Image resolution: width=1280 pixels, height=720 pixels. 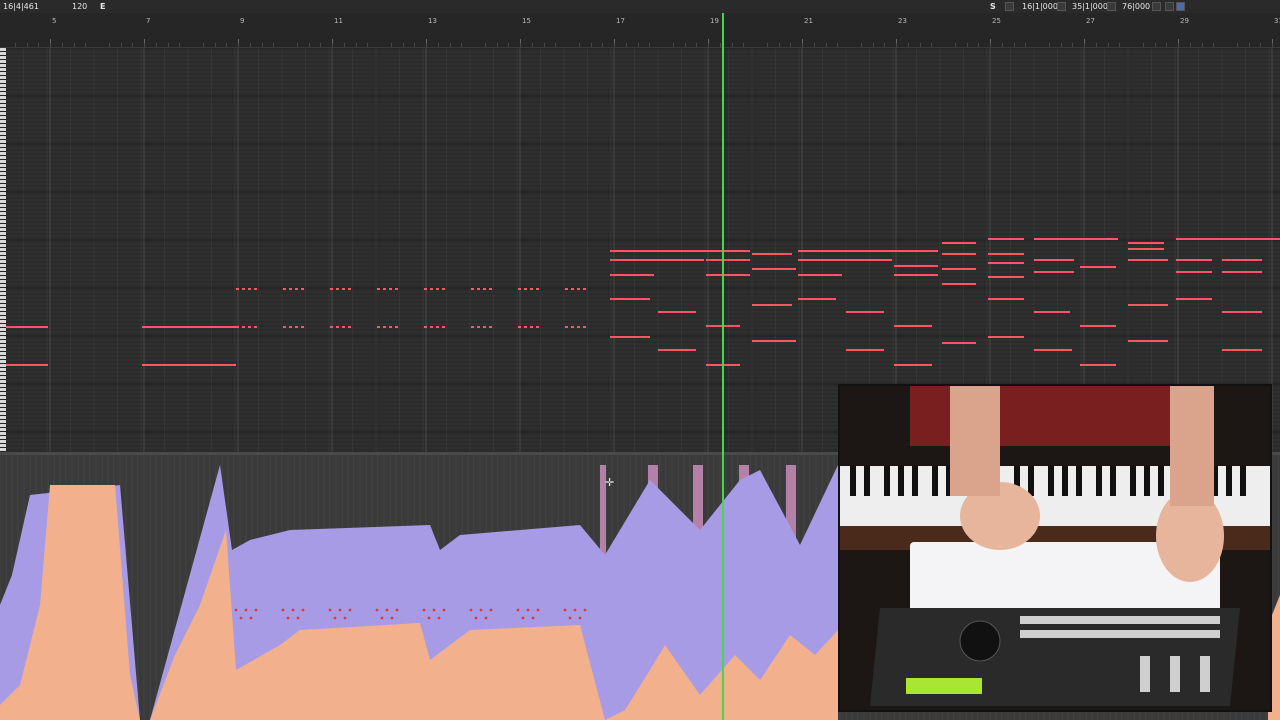 I want to click on loop-icon, so click(x=1009, y=6).